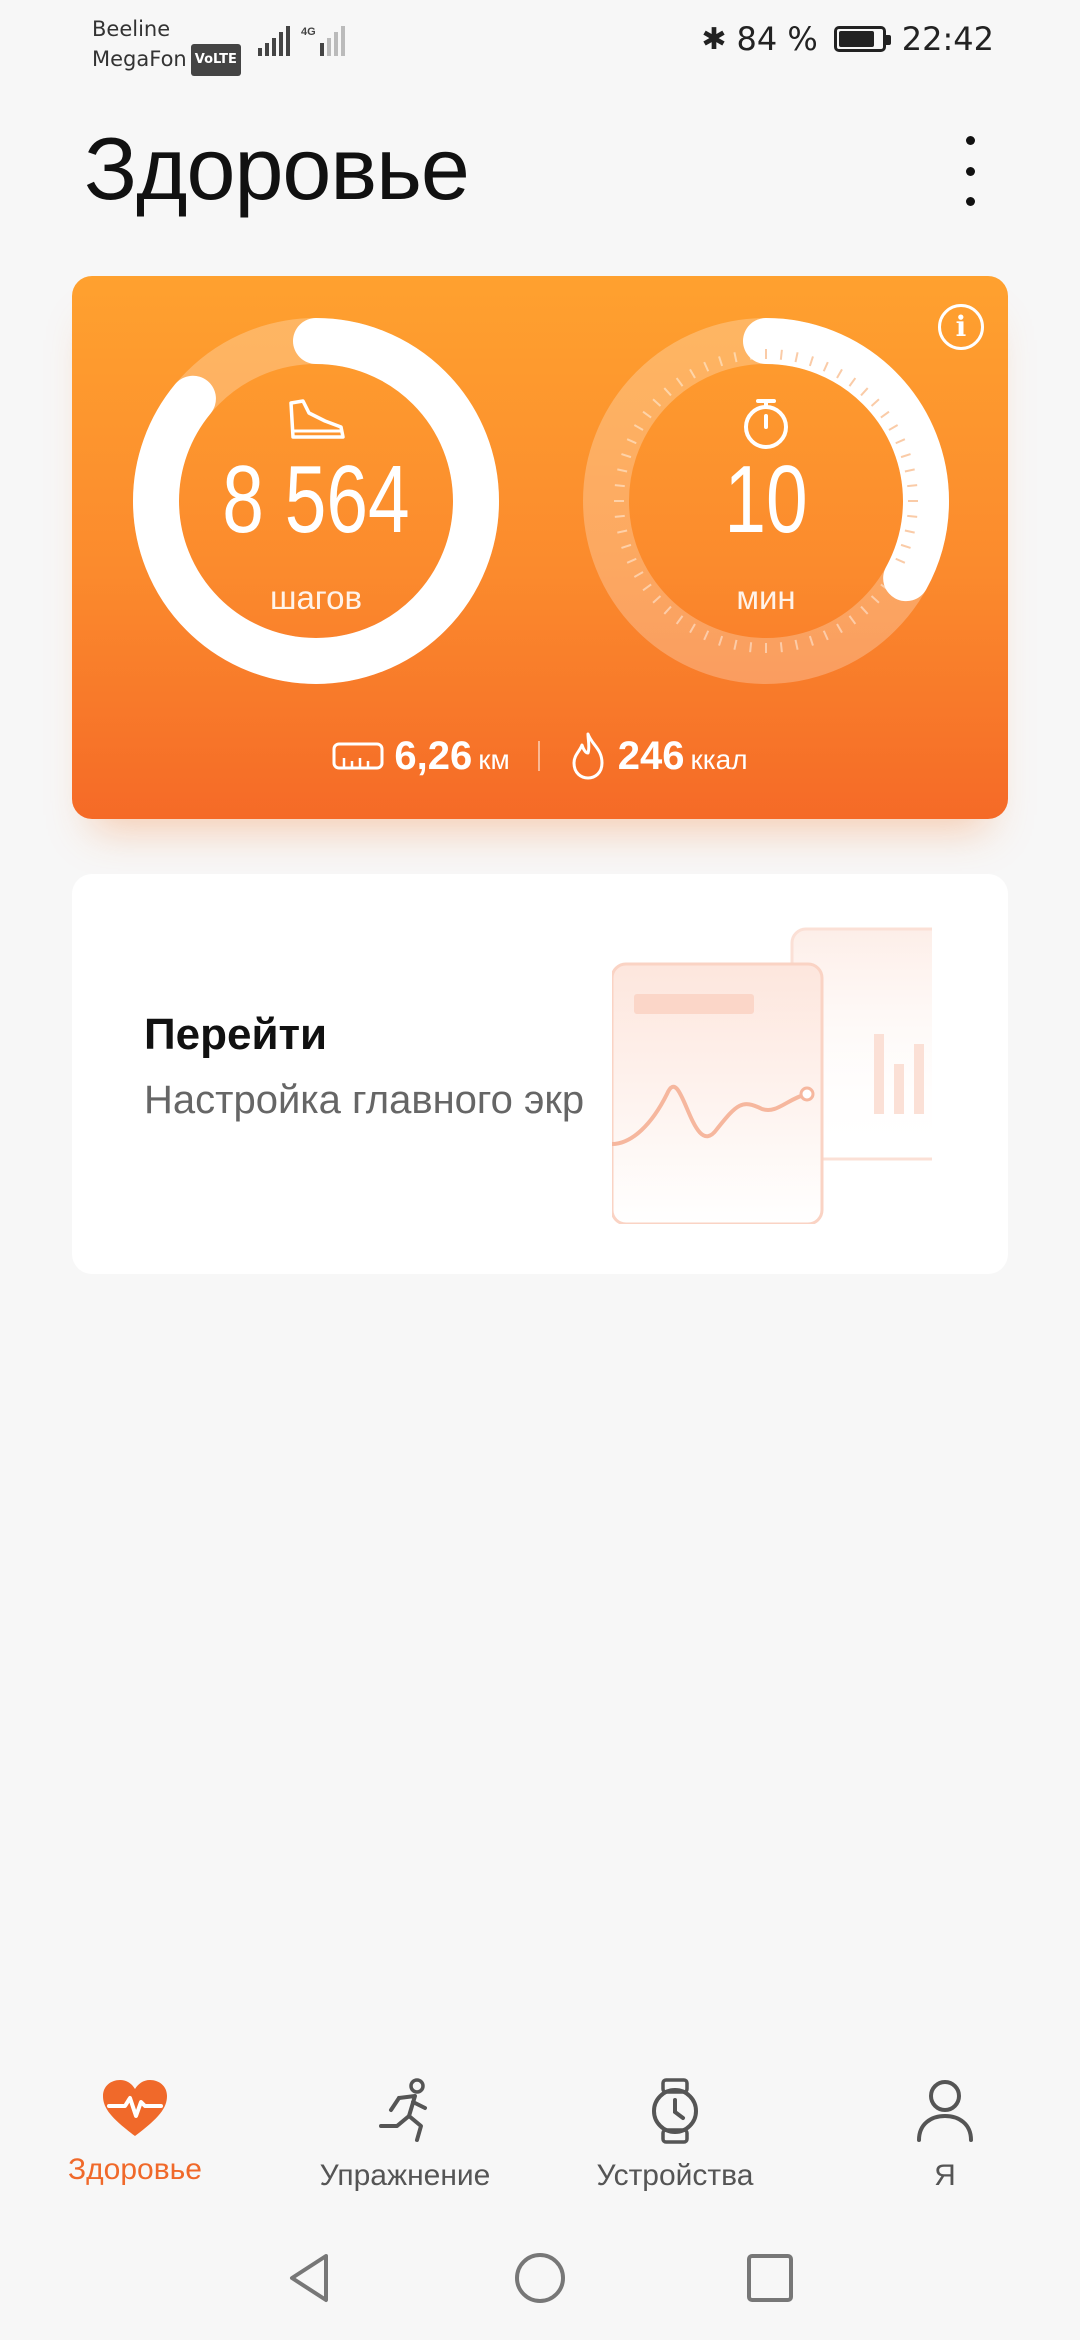 The image size is (1080, 2340). I want to click on tab-devices: Устройства, so click(675, 2135).